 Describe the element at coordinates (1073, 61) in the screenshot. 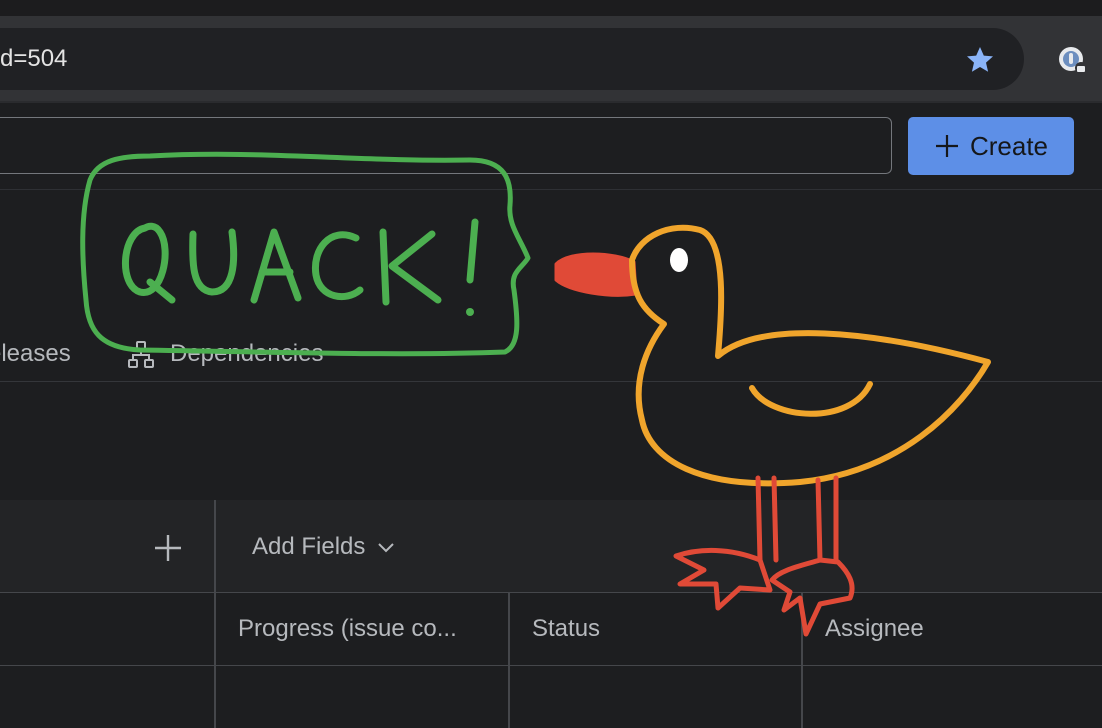

I see `extension-icon` at that location.